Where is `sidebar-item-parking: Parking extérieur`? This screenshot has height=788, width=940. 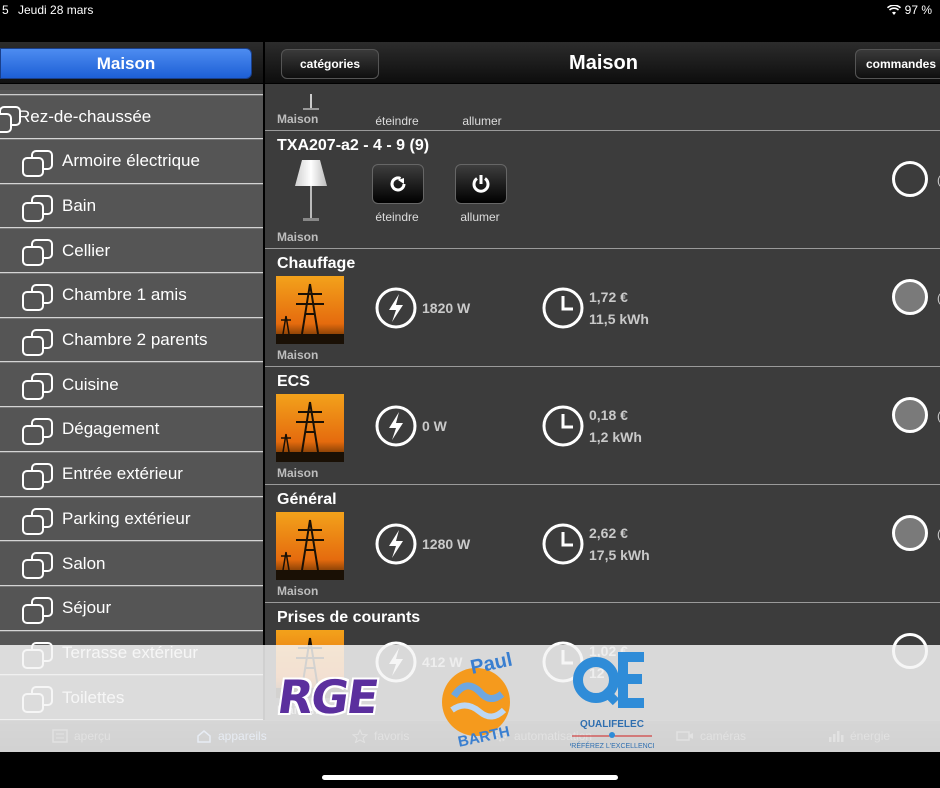
sidebar-item-parking: Parking extérieur is located at coordinates (131, 519).